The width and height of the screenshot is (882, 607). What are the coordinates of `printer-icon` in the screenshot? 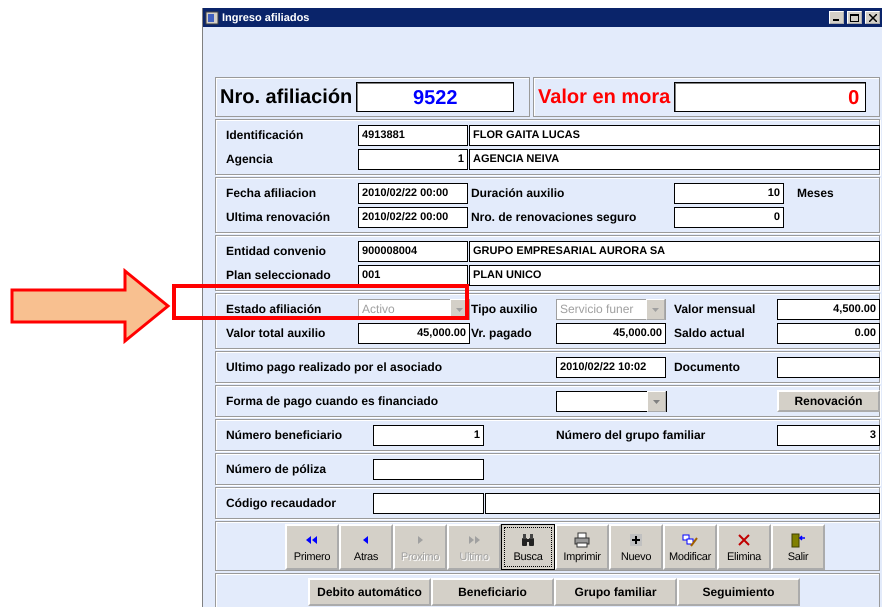 It's located at (582, 540).